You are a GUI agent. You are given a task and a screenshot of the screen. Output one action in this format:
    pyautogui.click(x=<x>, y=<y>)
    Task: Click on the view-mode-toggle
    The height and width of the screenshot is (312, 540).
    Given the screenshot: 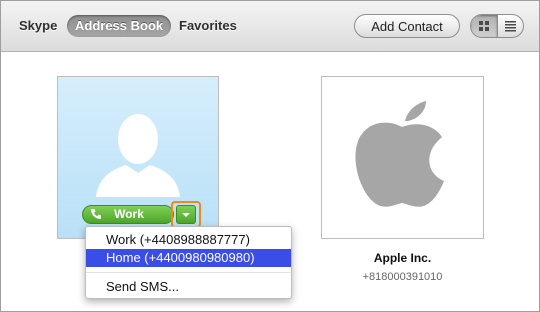 What is the action you would take?
    pyautogui.click(x=497, y=26)
    